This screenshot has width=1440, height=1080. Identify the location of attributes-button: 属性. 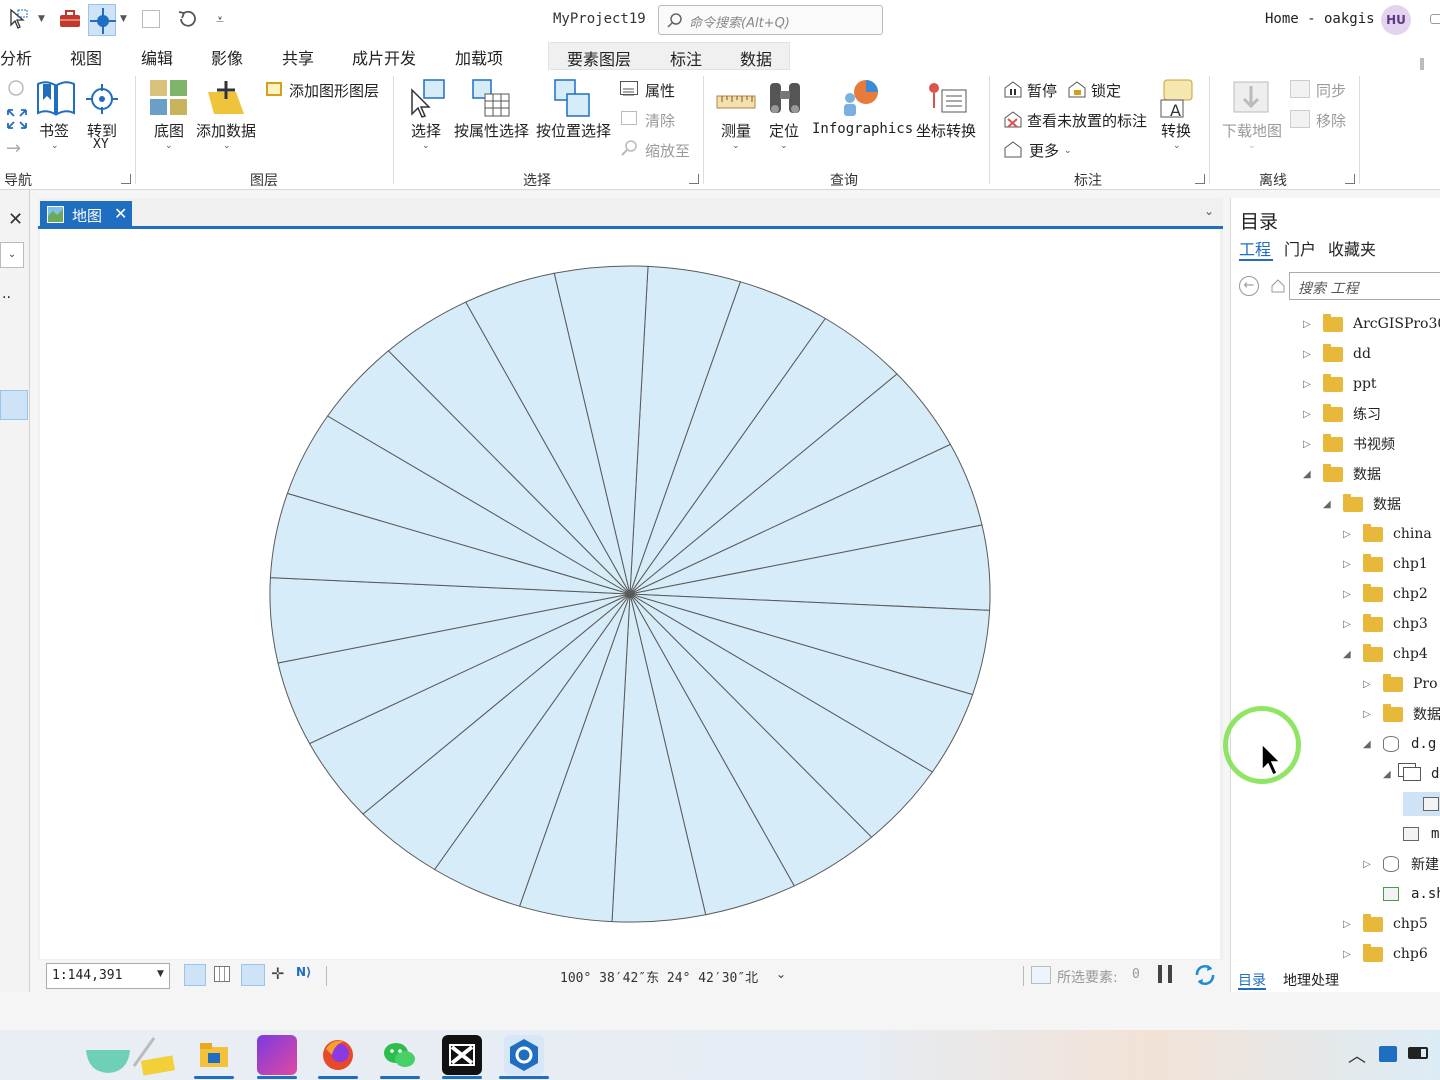
(660, 90).